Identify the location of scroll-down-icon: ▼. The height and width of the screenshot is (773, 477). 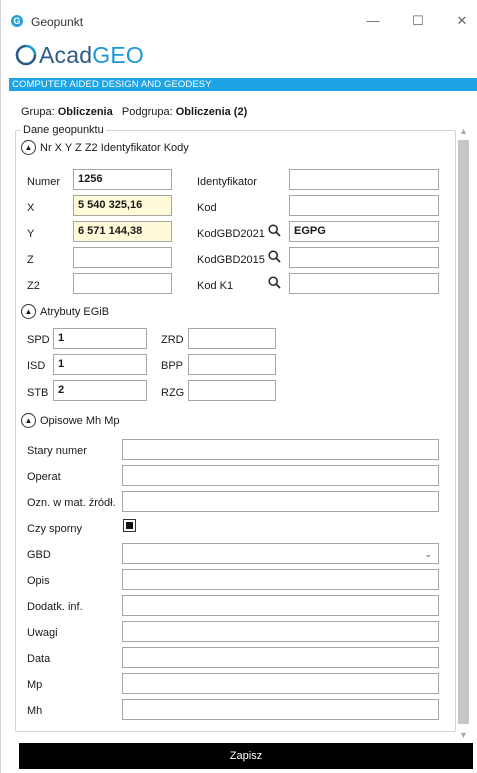
(463, 735).